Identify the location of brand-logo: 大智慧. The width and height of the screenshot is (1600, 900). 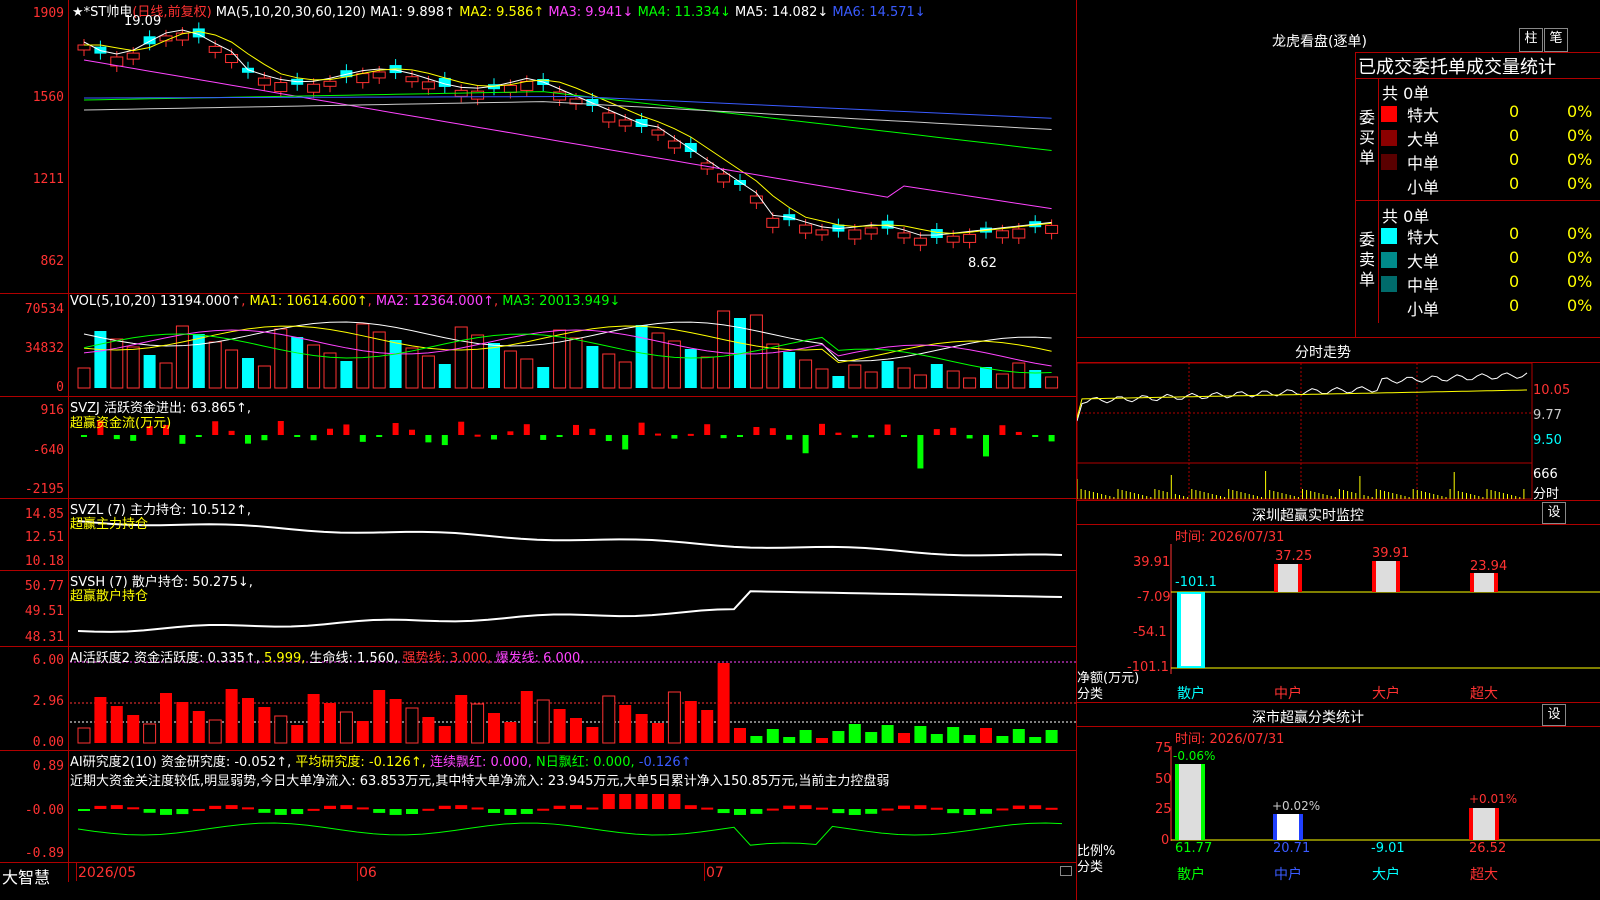
(26, 877).